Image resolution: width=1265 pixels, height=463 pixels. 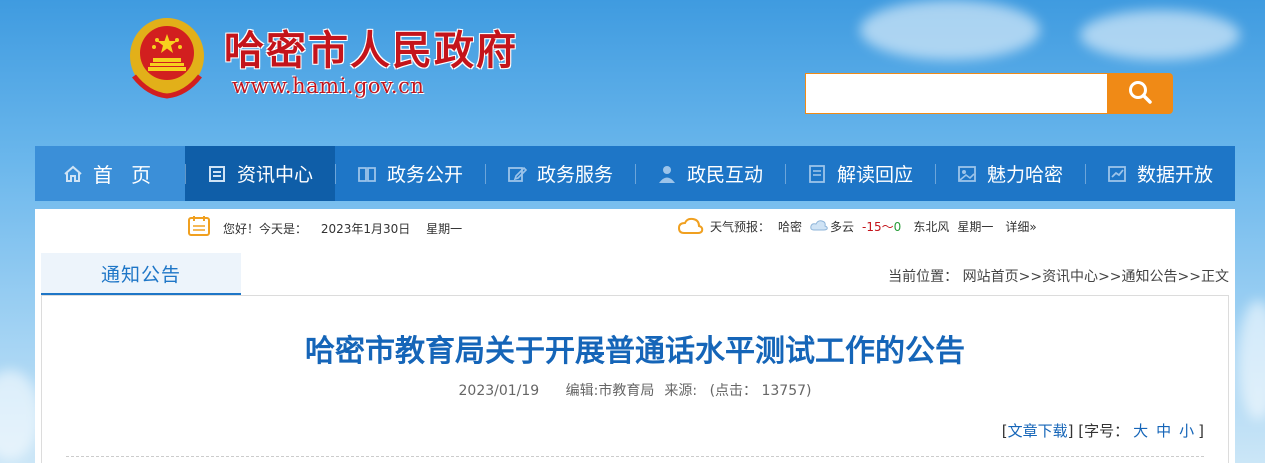 What do you see at coordinates (367, 174) in the screenshot?
I see `book-icon` at bounding box center [367, 174].